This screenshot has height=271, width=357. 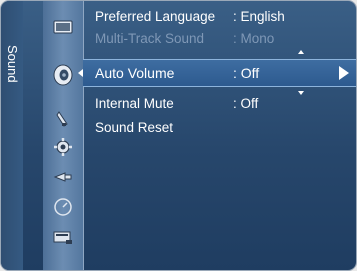 What do you see at coordinates (344, 73) in the screenshot?
I see `right-arrow-icon` at bounding box center [344, 73].